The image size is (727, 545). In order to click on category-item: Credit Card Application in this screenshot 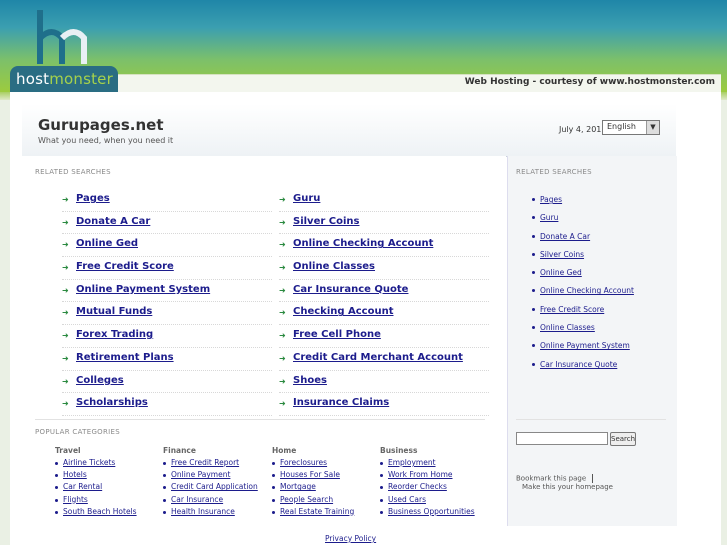, I will do `click(218, 488)`.